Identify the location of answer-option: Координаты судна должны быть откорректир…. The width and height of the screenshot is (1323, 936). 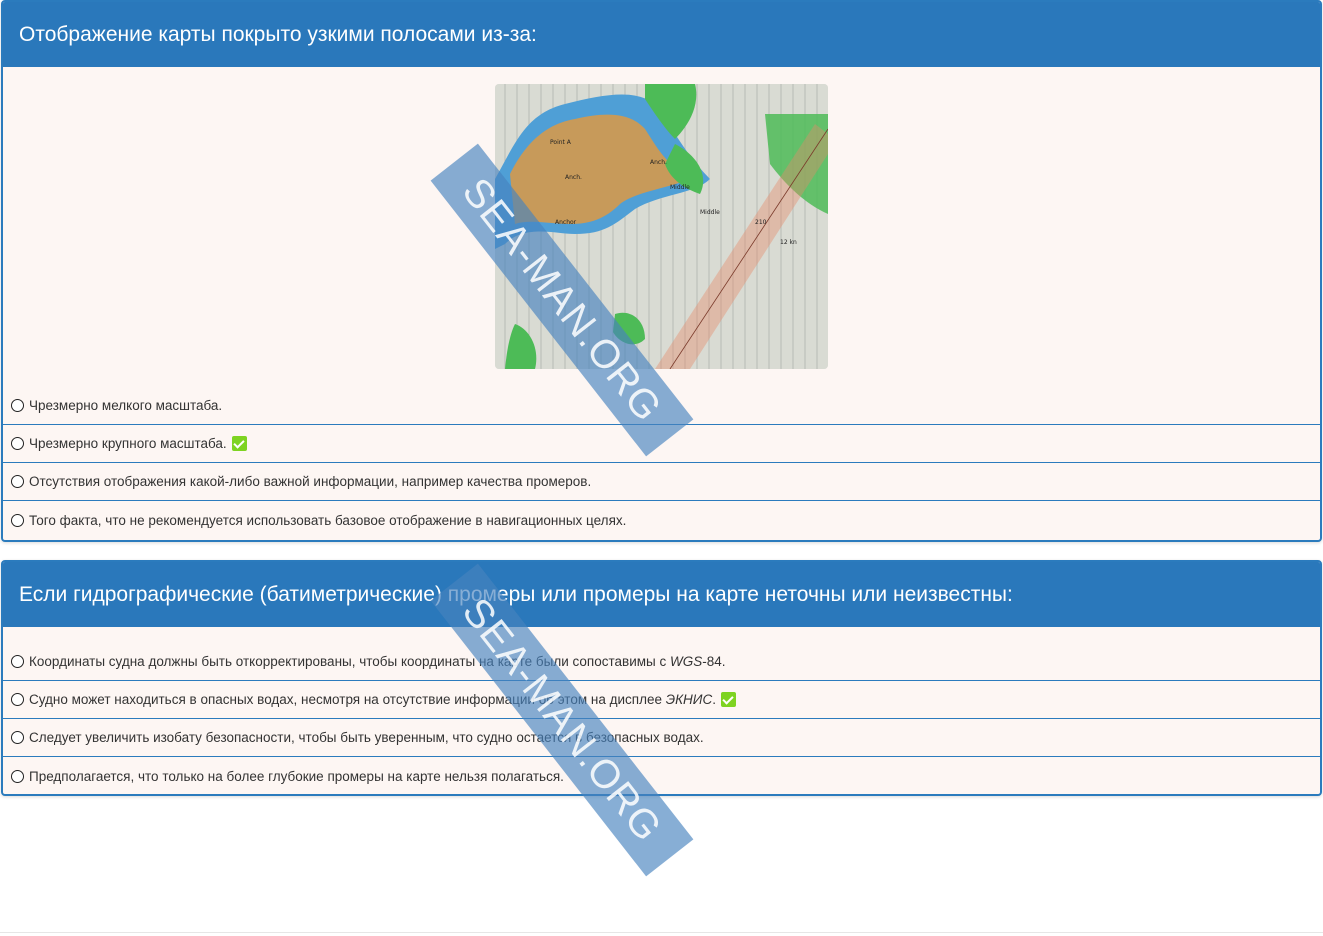
(661, 662).